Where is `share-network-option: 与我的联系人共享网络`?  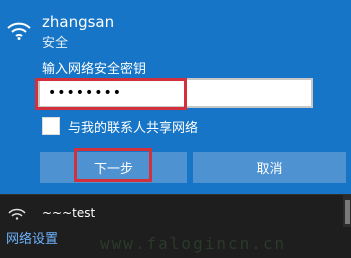
share-network-option: 与我的联系人共享网络 is located at coordinates (120, 126).